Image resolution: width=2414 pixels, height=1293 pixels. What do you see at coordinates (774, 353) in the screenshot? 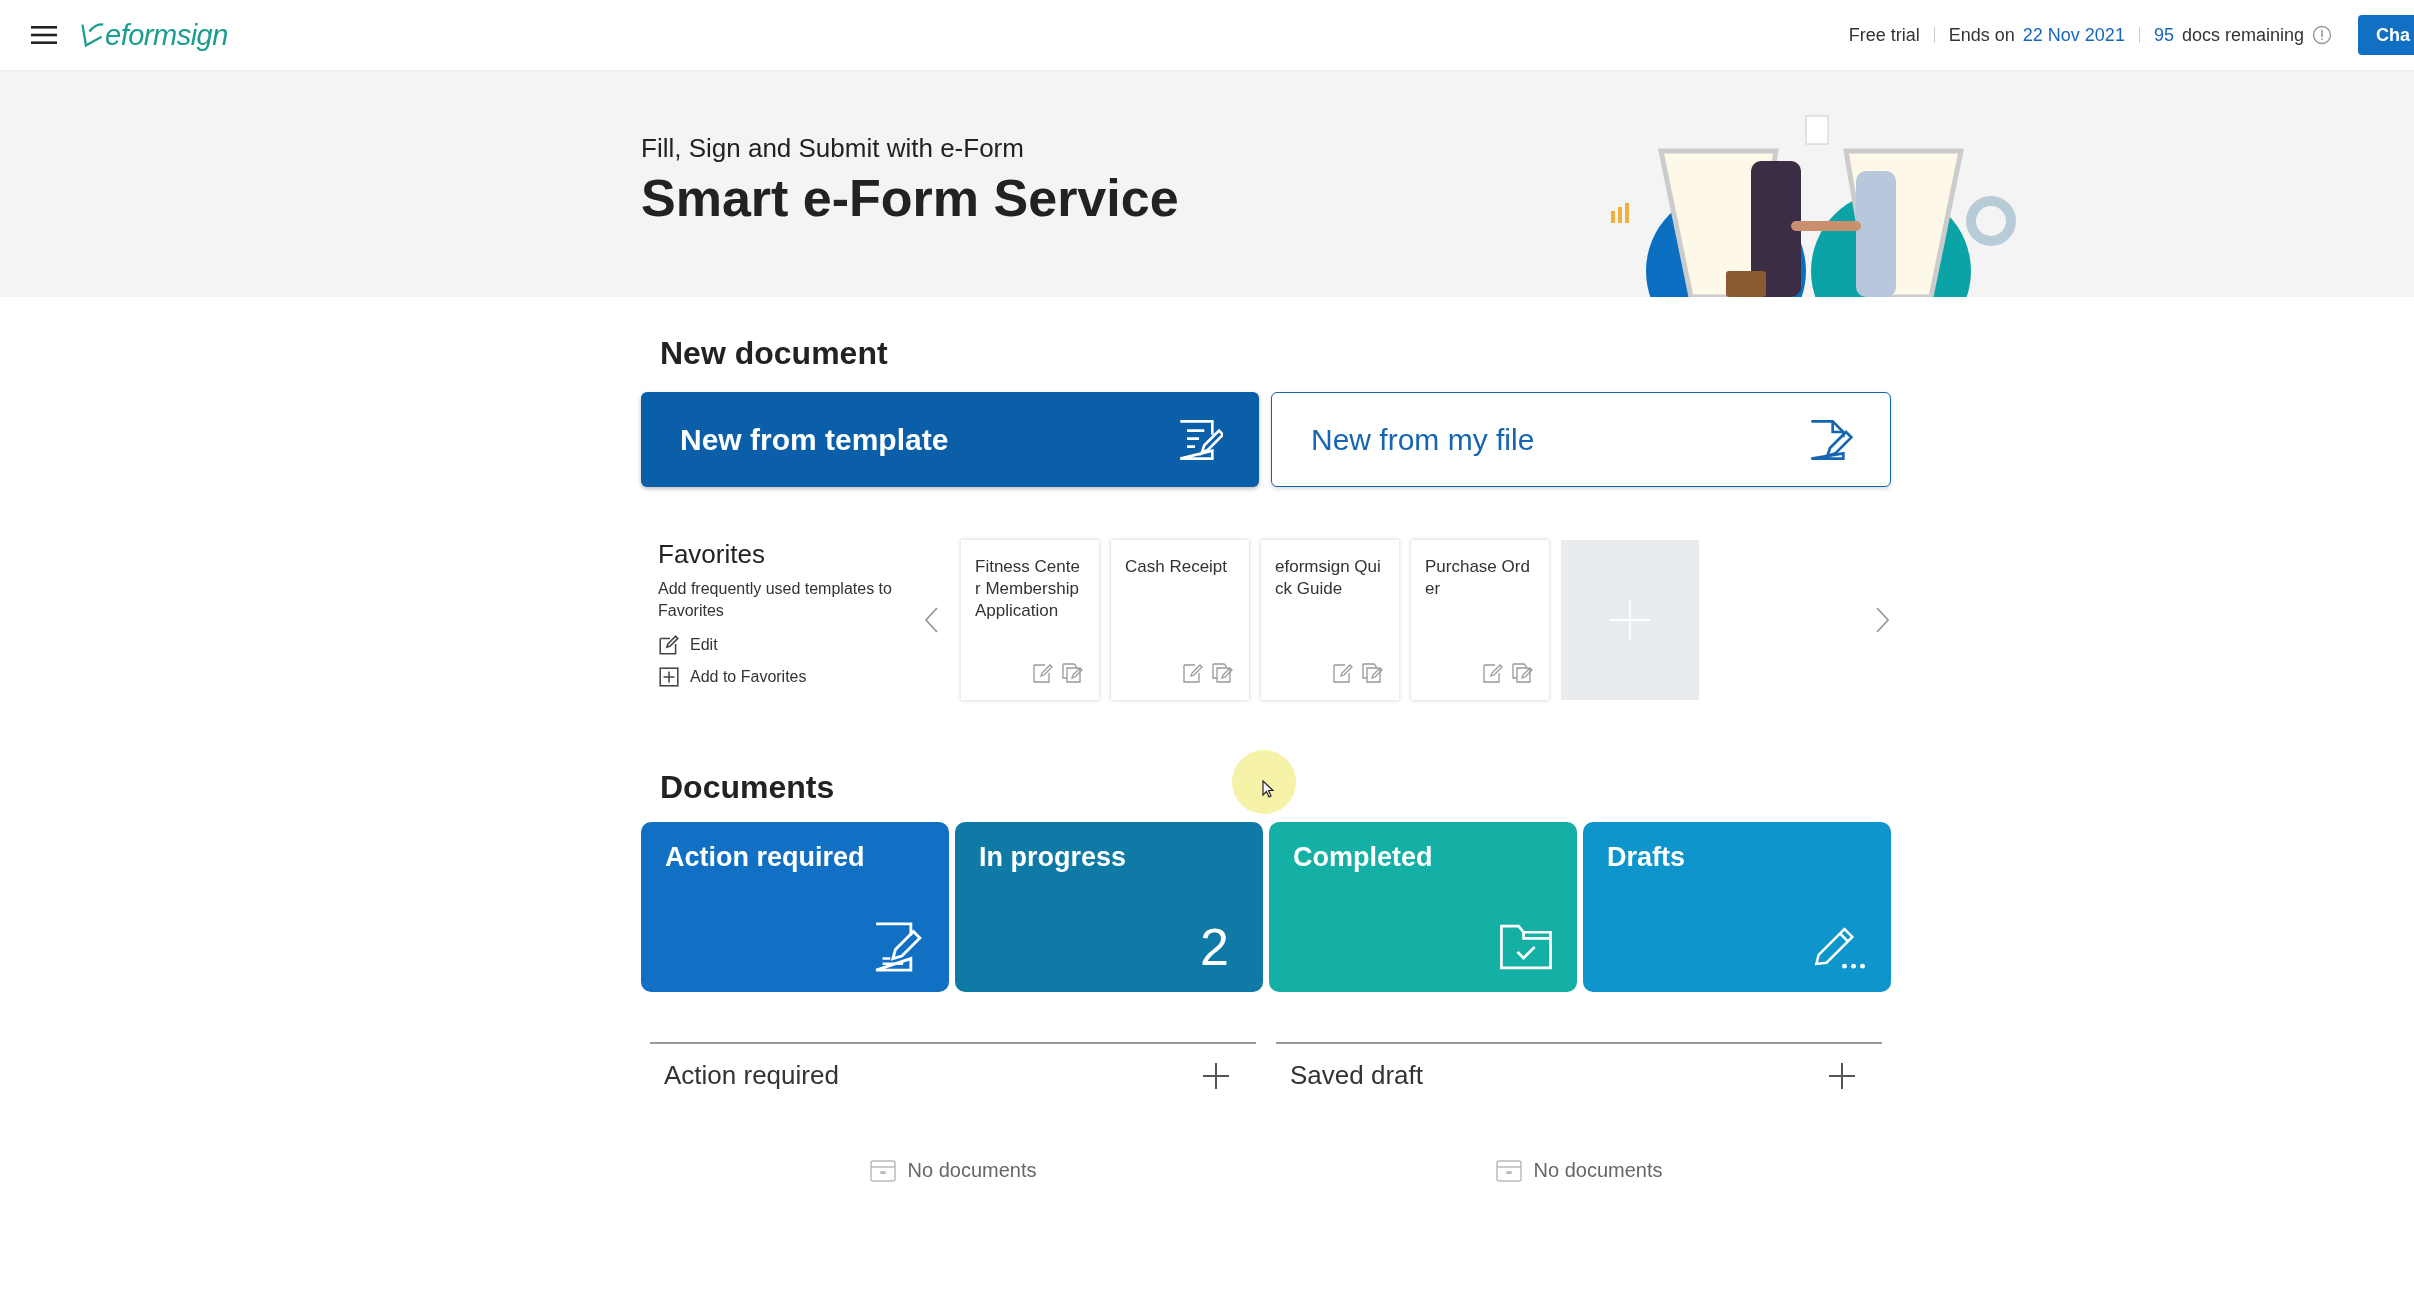
I see `section-heading: New document` at bounding box center [774, 353].